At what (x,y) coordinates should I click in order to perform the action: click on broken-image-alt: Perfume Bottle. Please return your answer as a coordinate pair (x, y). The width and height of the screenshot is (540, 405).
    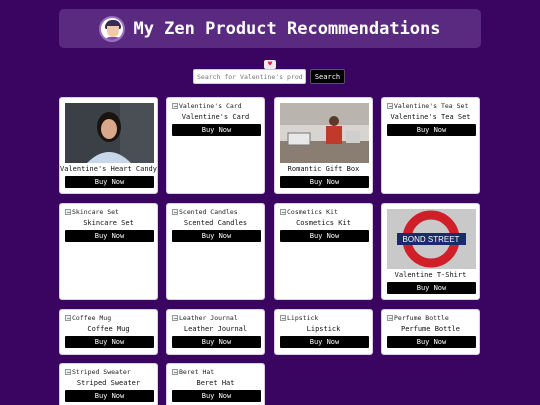
    Looking at the image, I should click on (418, 318).